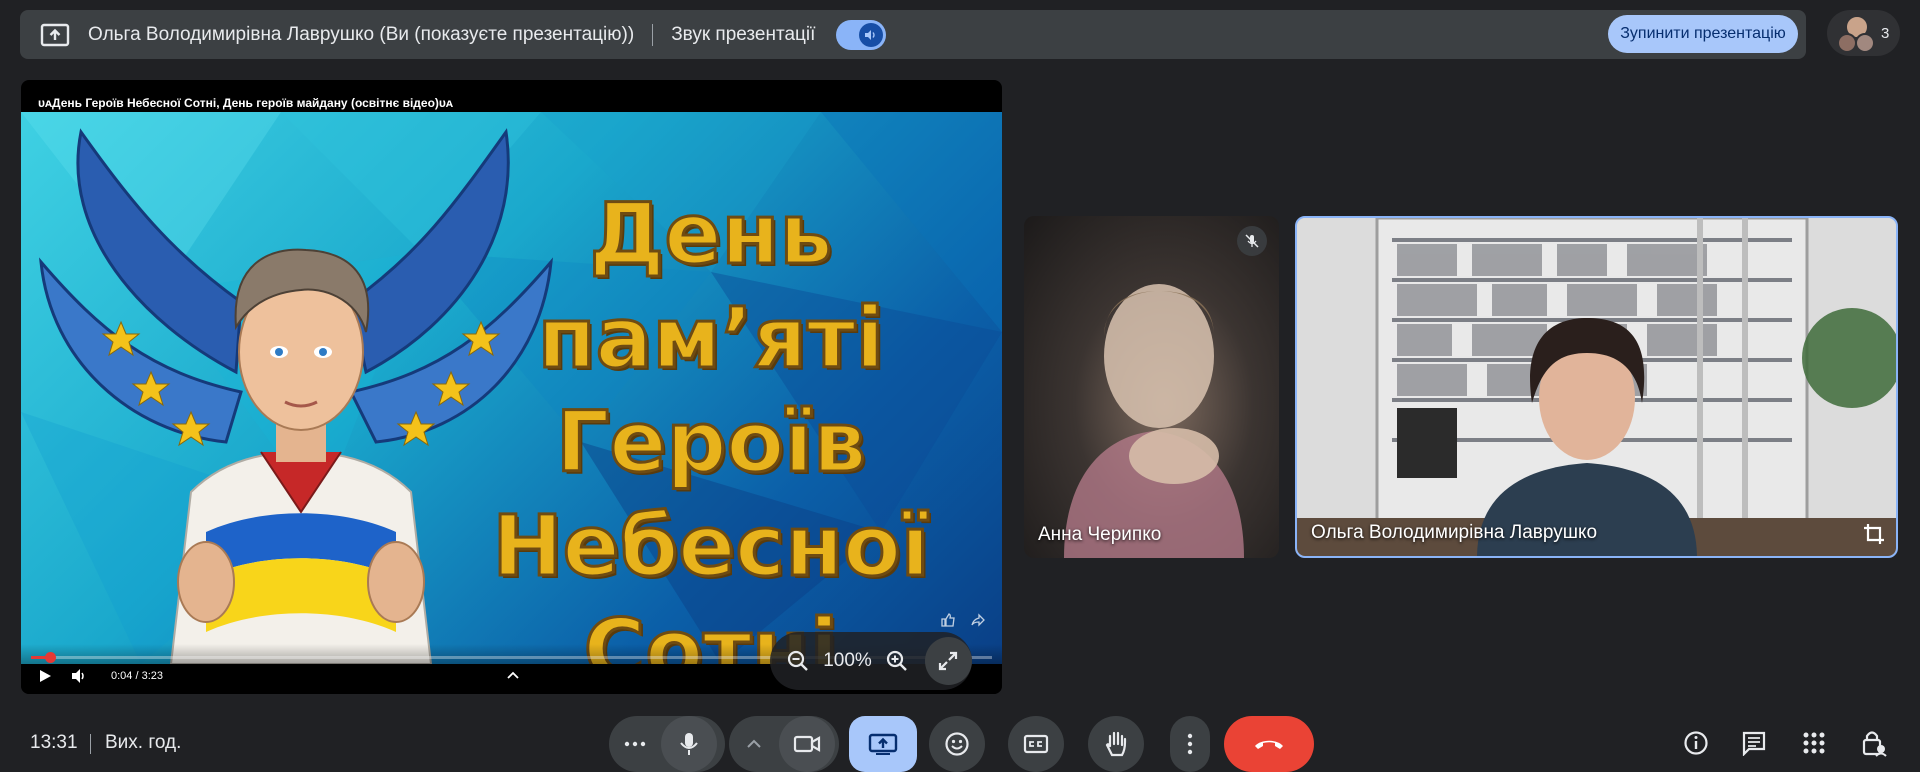 This screenshot has height=772, width=1920. I want to click on emoji-icon, so click(957, 744).